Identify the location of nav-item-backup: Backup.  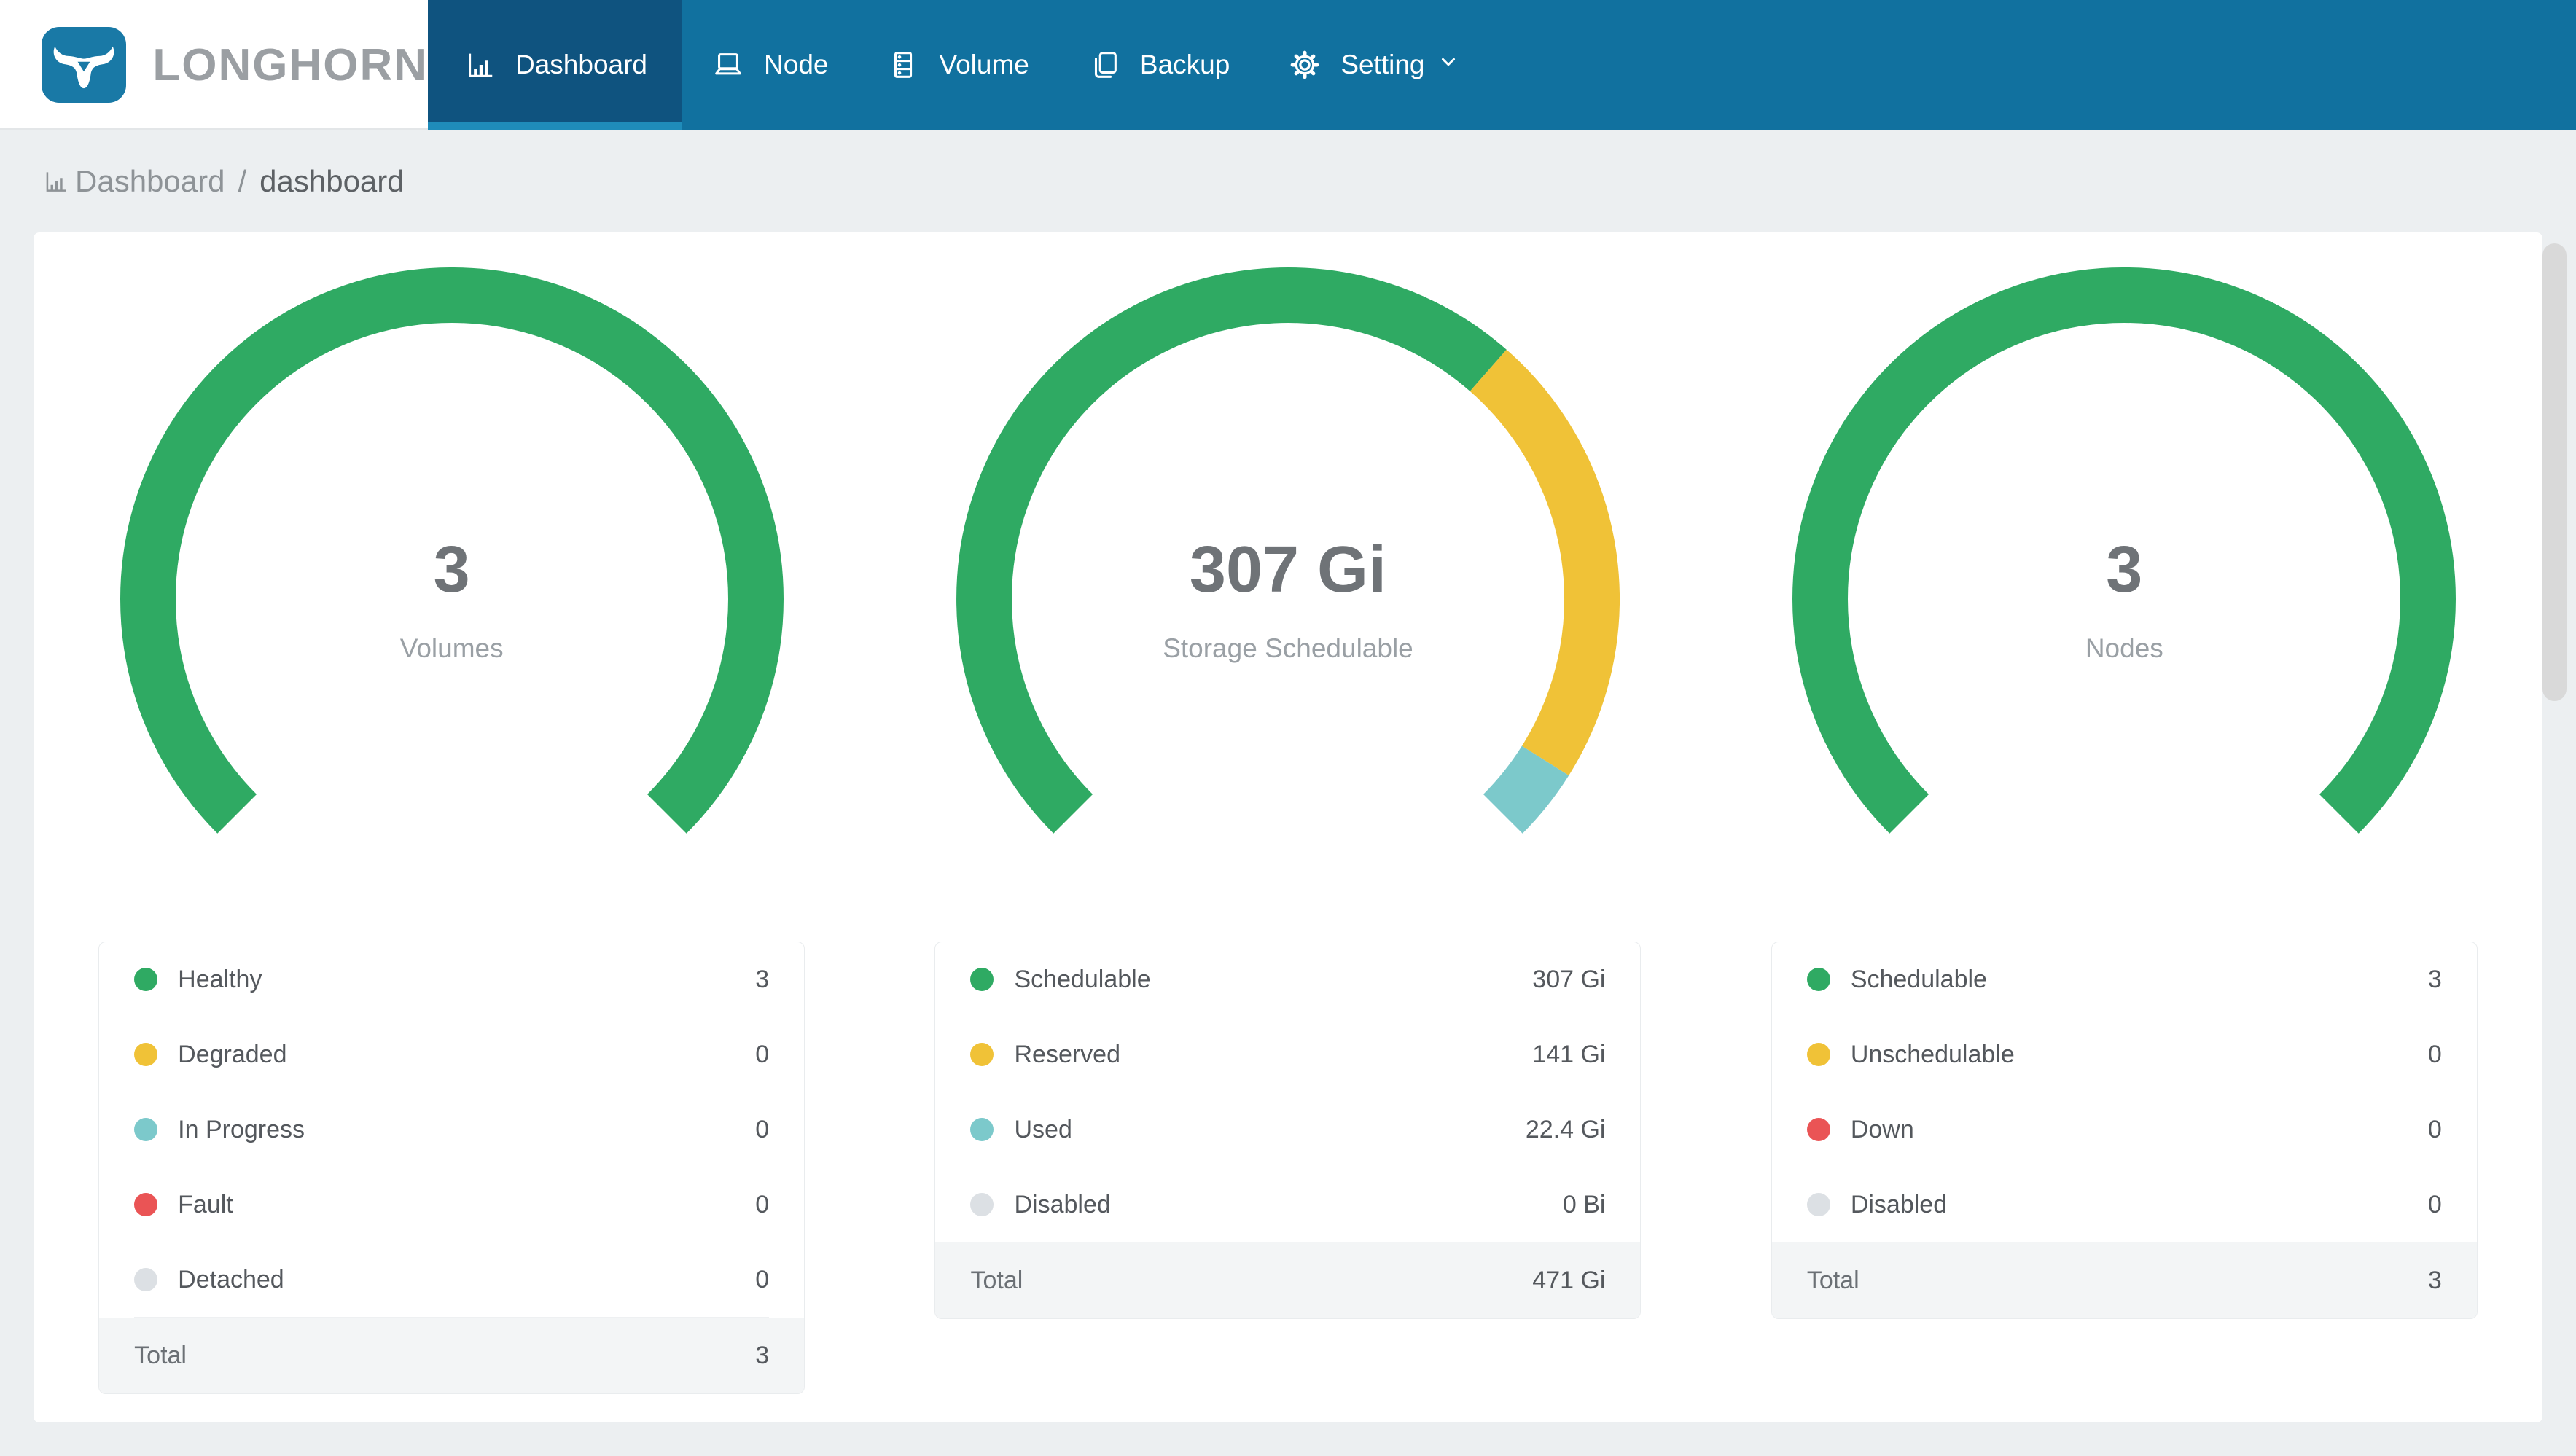
(1158, 65).